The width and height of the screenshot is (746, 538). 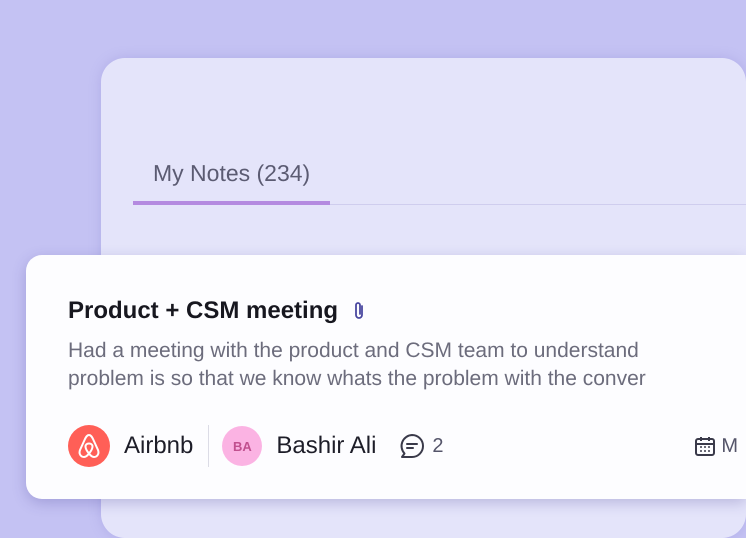 What do you see at coordinates (231, 179) in the screenshot?
I see `notes-tab: My Notes (234)` at bounding box center [231, 179].